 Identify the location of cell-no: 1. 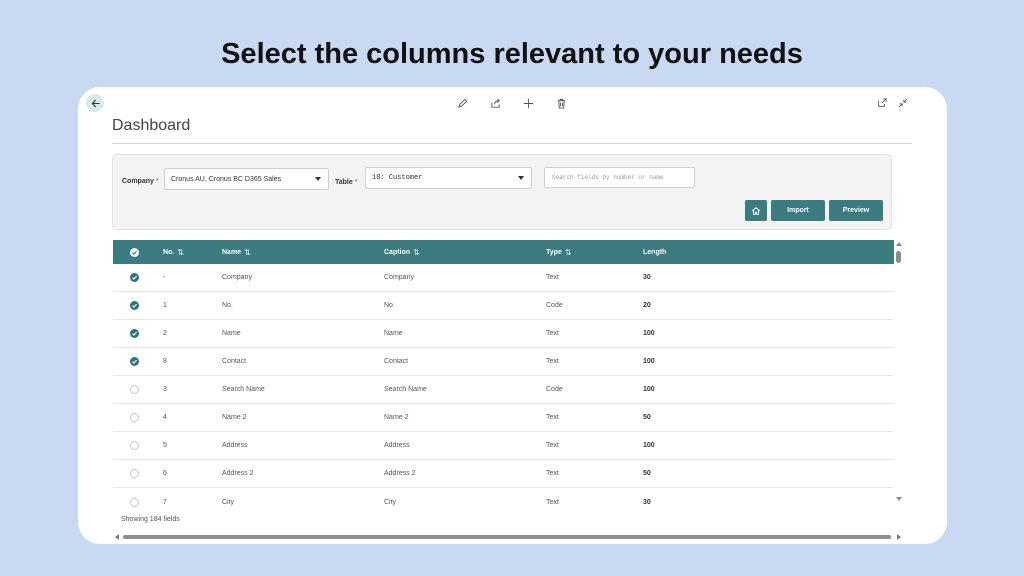
(165, 305).